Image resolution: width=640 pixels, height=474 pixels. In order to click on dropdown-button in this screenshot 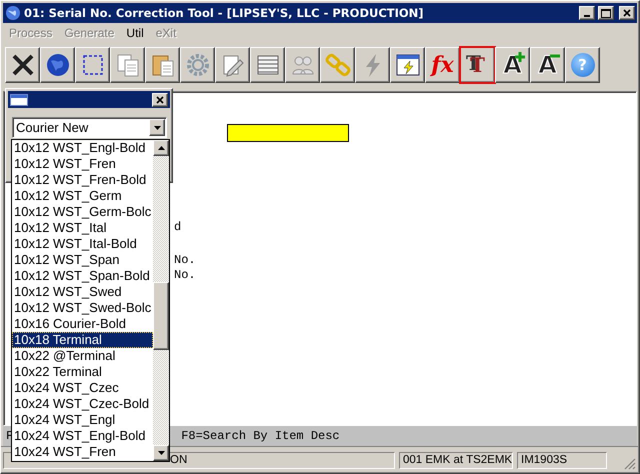, I will do `click(157, 127)`.